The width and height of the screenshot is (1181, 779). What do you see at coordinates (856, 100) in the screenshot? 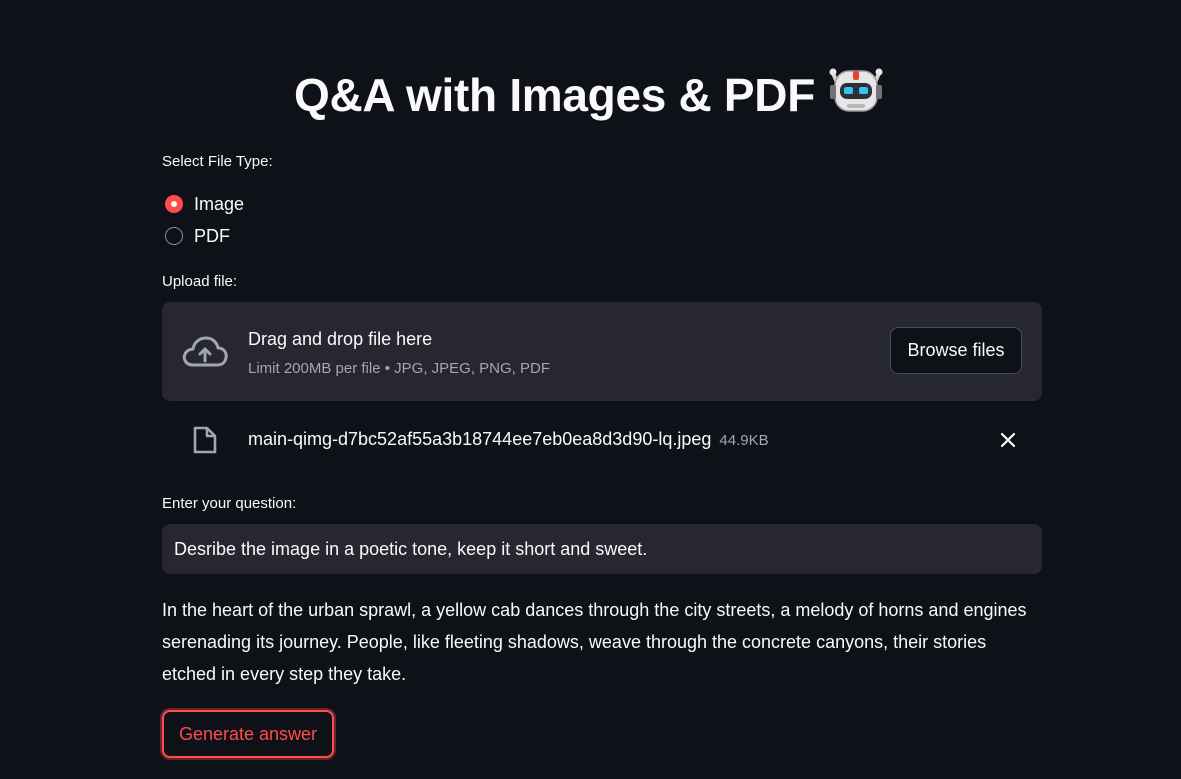
I see `robot-icon` at bounding box center [856, 100].